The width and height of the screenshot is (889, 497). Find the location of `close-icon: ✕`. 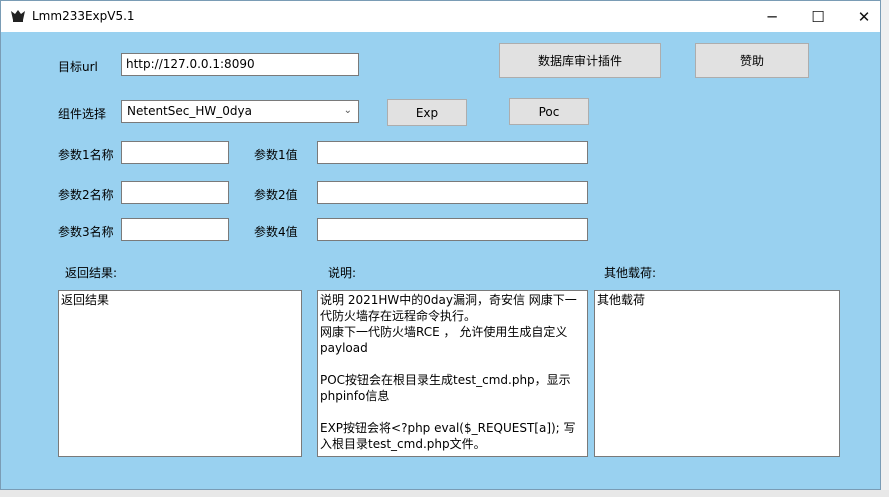

close-icon: ✕ is located at coordinates (864, 16).